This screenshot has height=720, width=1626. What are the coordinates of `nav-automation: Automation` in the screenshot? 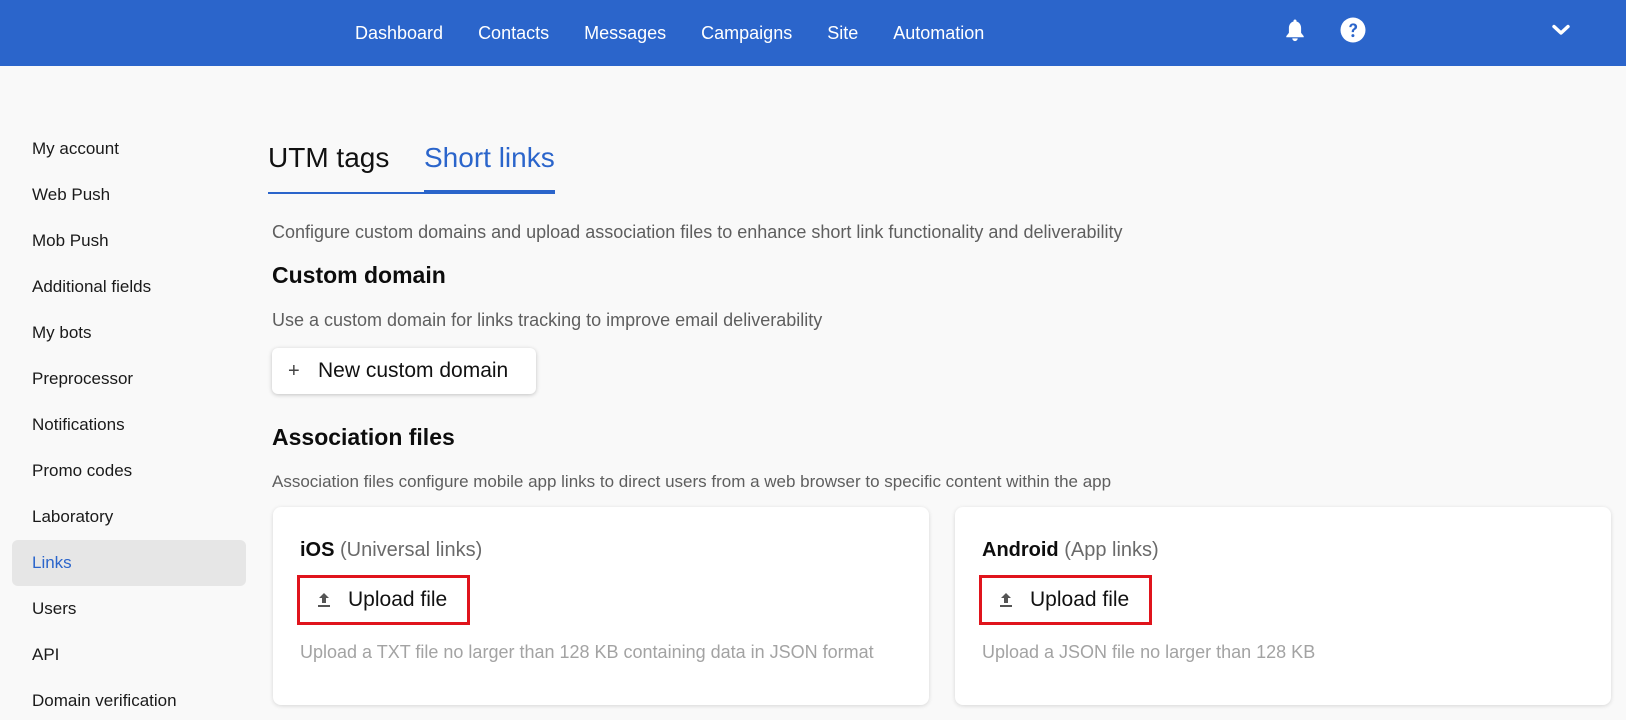 It's located at (938, 33).